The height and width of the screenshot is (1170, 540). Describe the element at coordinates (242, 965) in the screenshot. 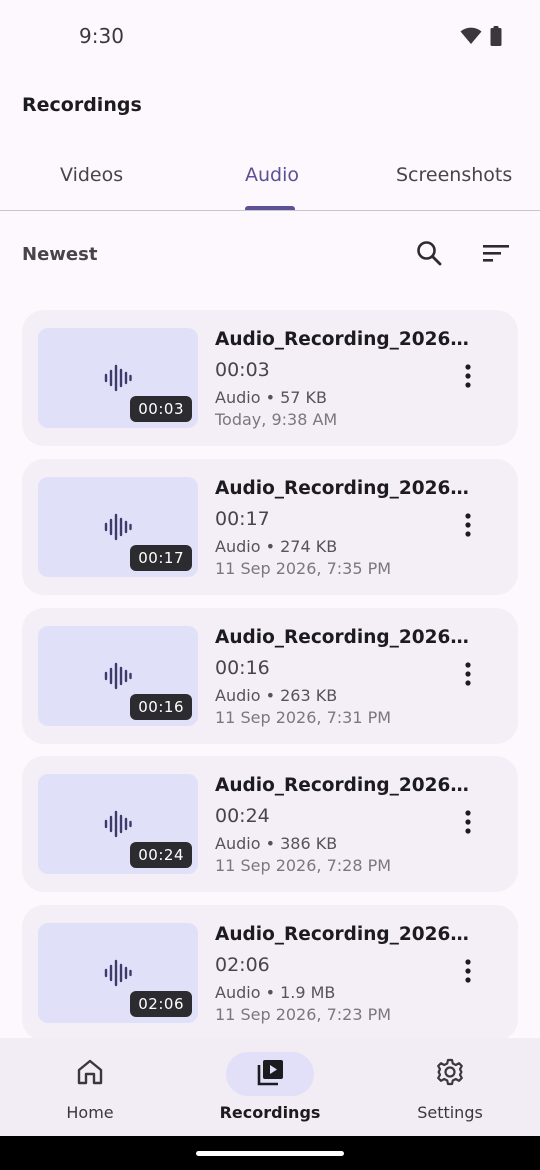

I see `recording-duration: 02:06` at that location.